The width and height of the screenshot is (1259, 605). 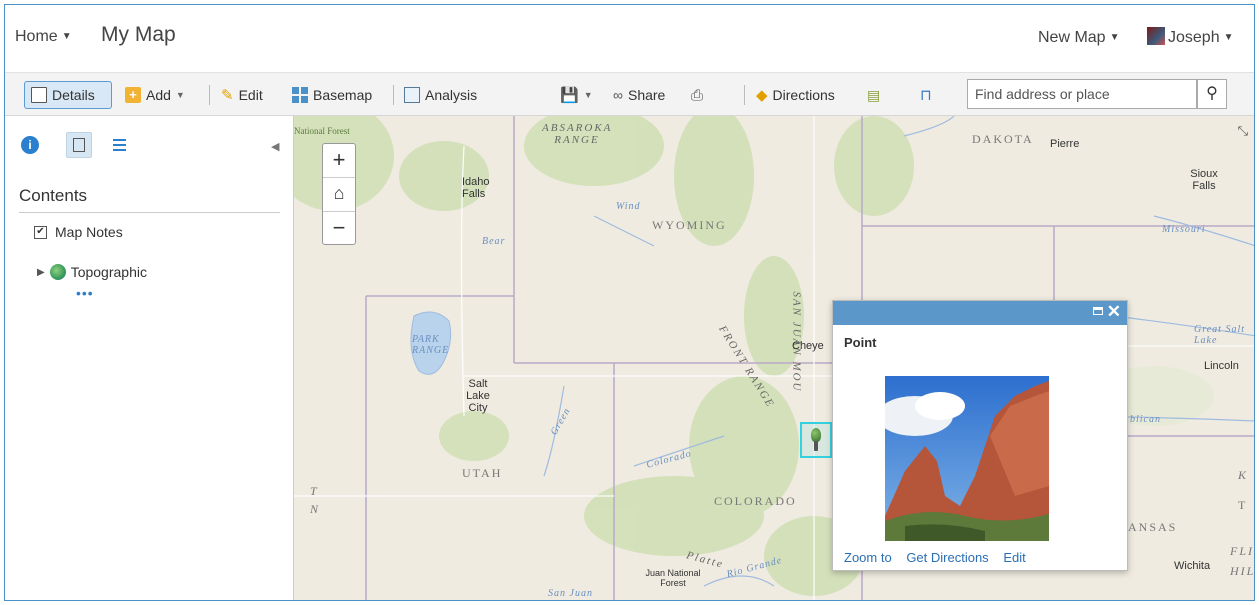 I want to click on details-button: Details, so click(x=68, y=95).